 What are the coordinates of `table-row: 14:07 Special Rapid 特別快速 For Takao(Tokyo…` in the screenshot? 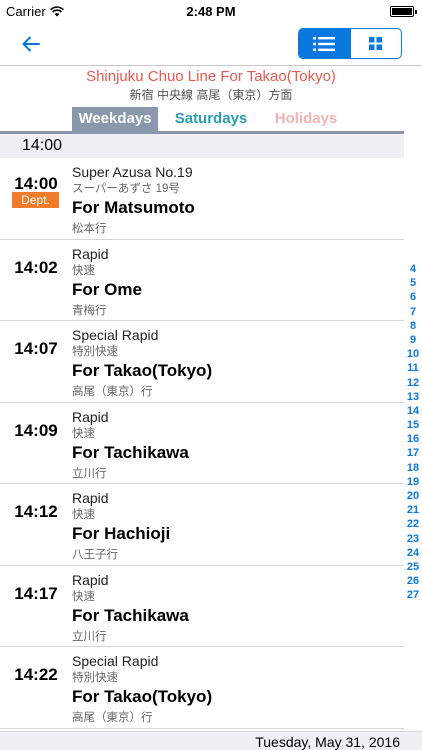 It's located at (202, 362).